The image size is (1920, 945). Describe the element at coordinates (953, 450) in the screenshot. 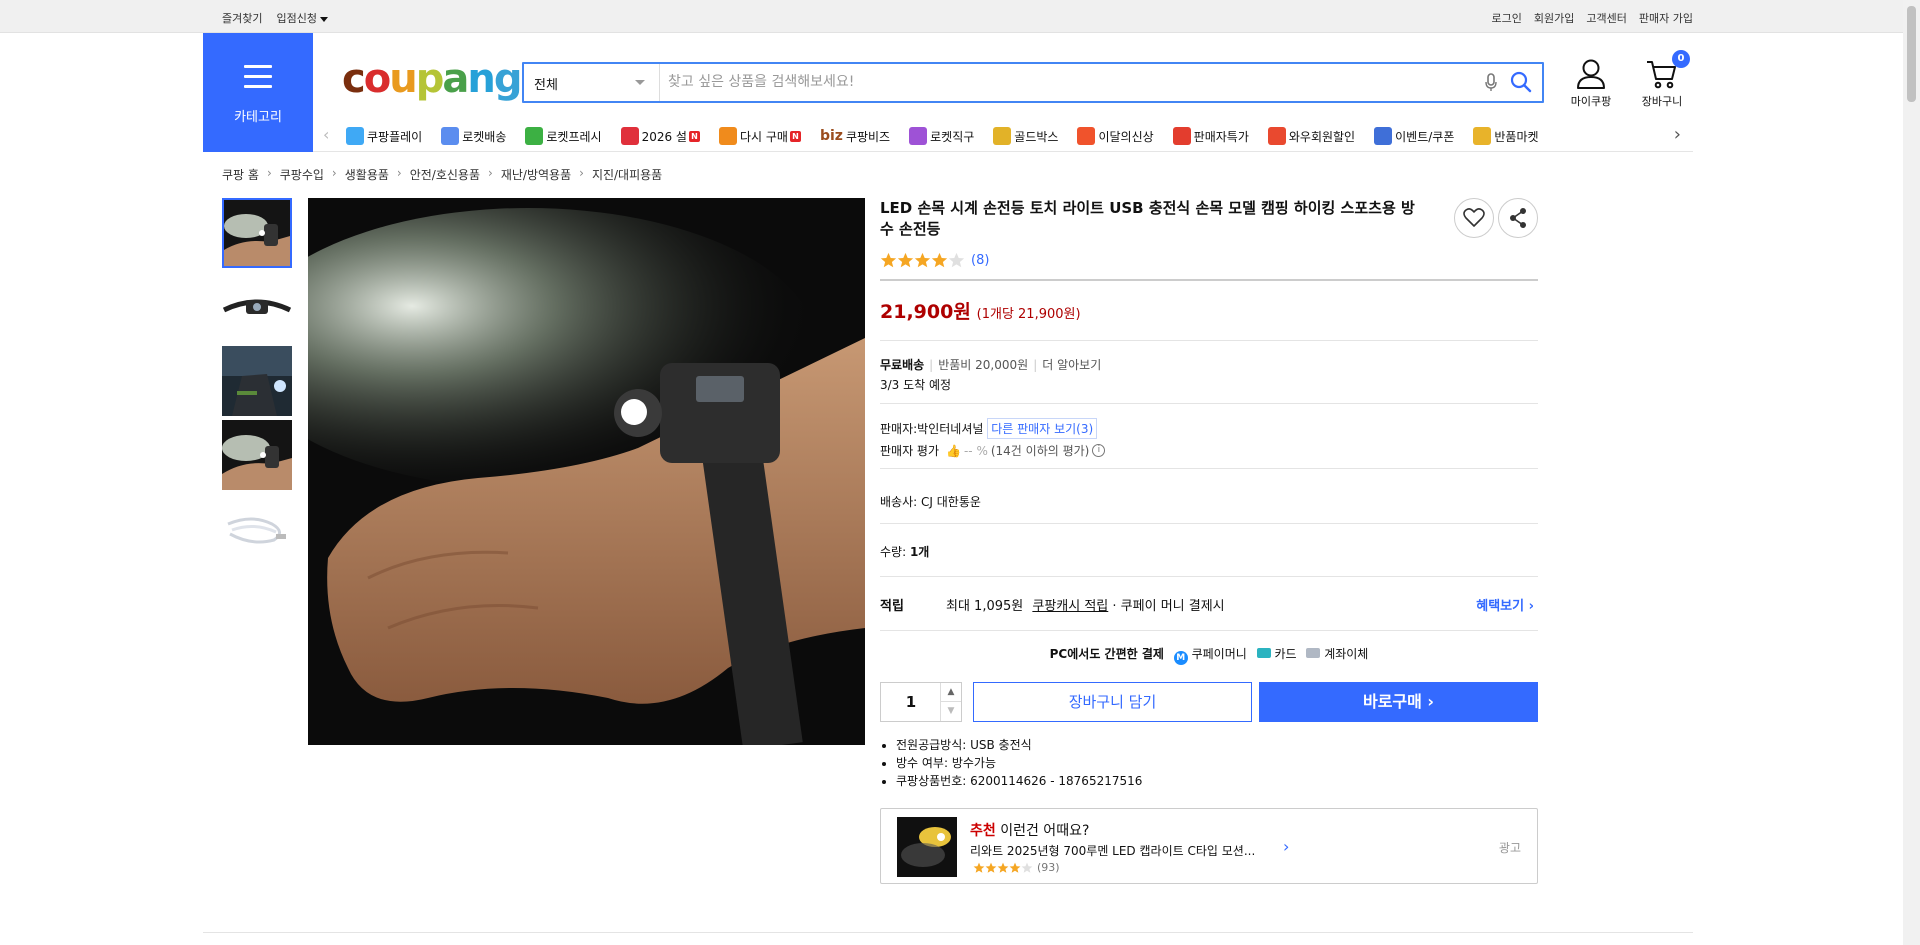

I see `thumbs-up-icon: 👍` at that location.